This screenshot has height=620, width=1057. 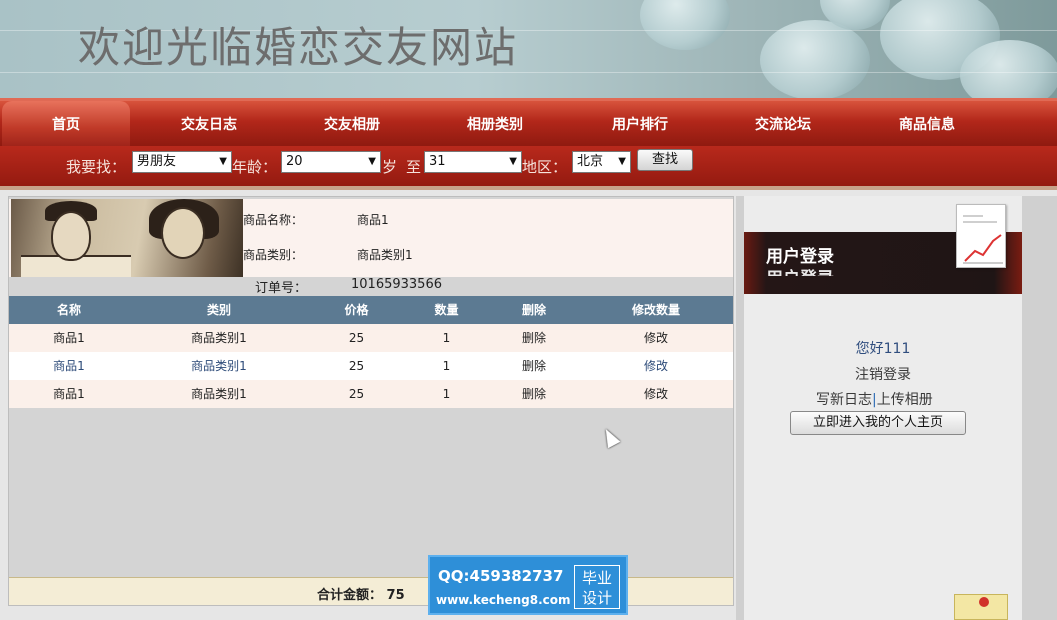 What do you see at coordinates (157, 161) in the screenshot?
I see `find-select-value: 男朋友` at bounding box center [157, 161].